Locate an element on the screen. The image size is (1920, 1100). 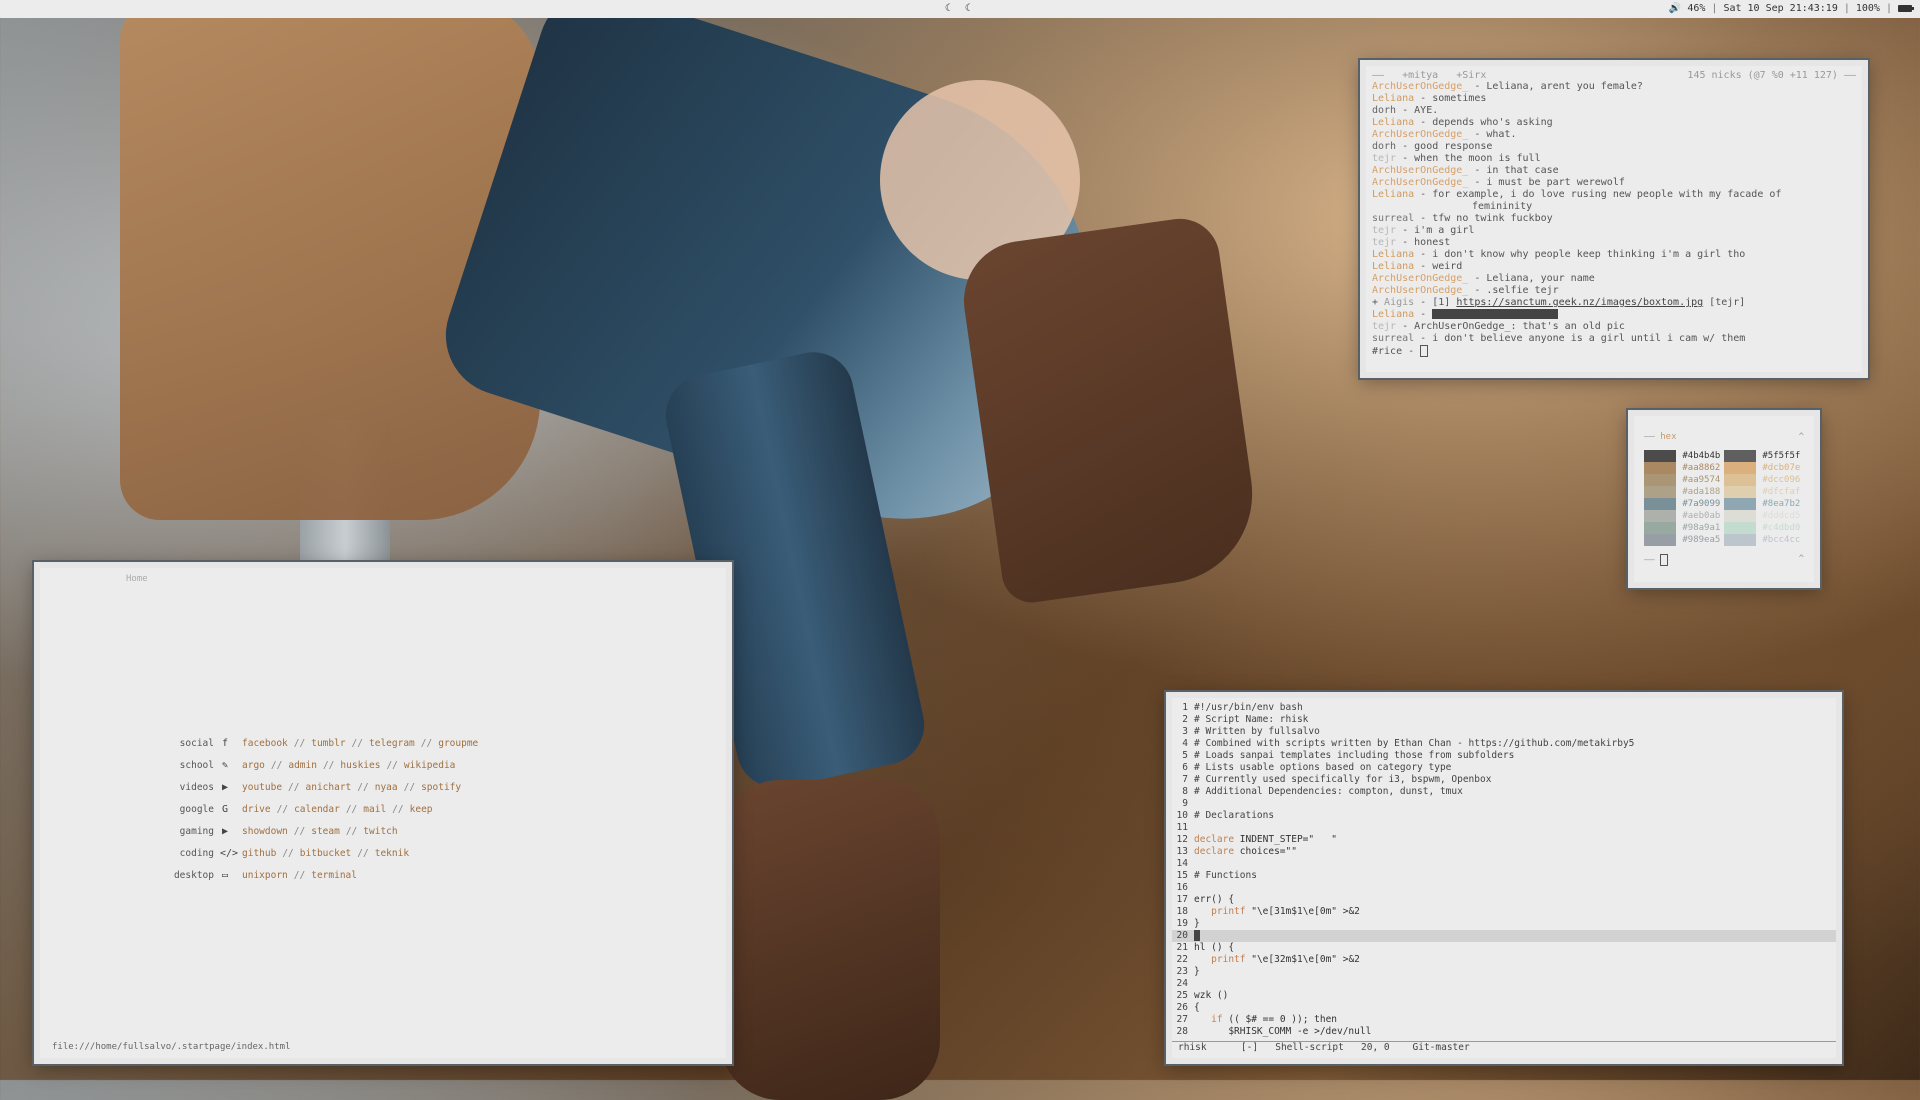
palette-row: #7a9099 #8ea7b2 is located at coordinates (1724, 504).